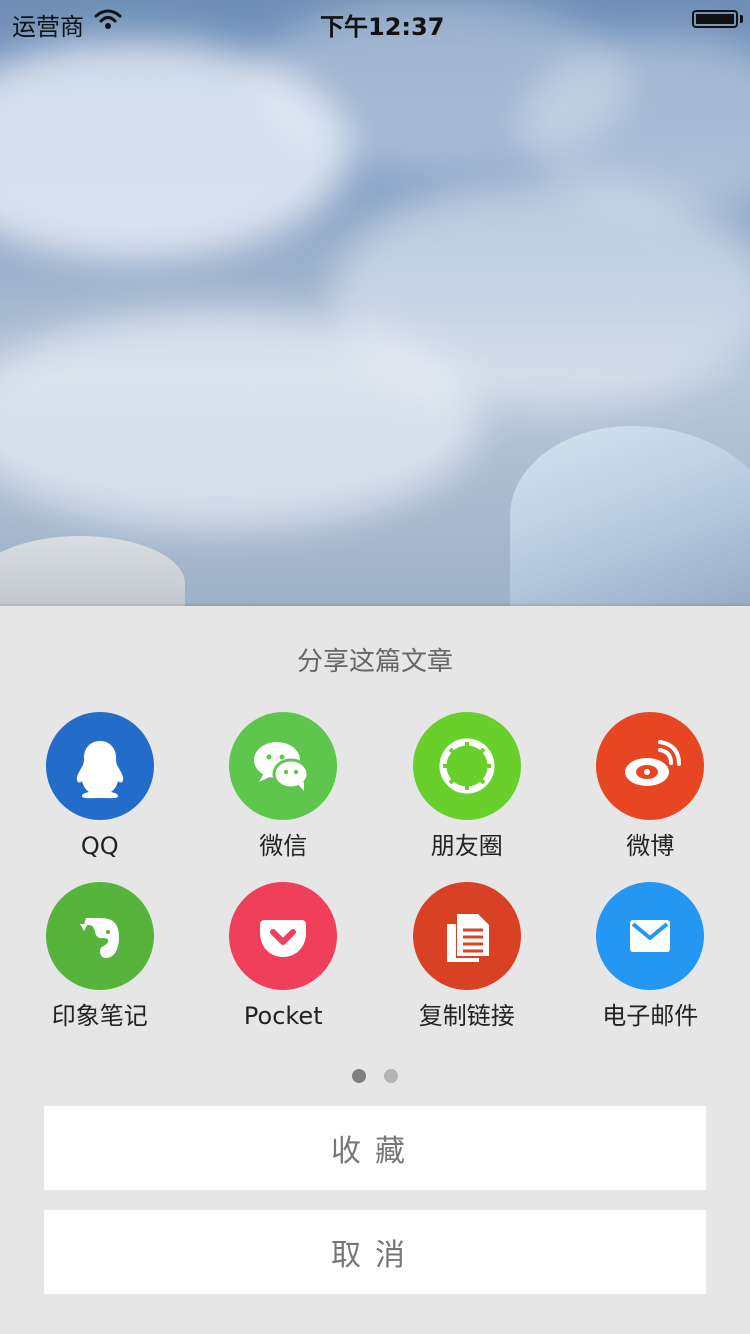 The height and width of the screenshot is (1334, 750). What do you see at coordinates (466, 766) in the screenshot?
I see `moments-icon` at bounding box center [466, 766].